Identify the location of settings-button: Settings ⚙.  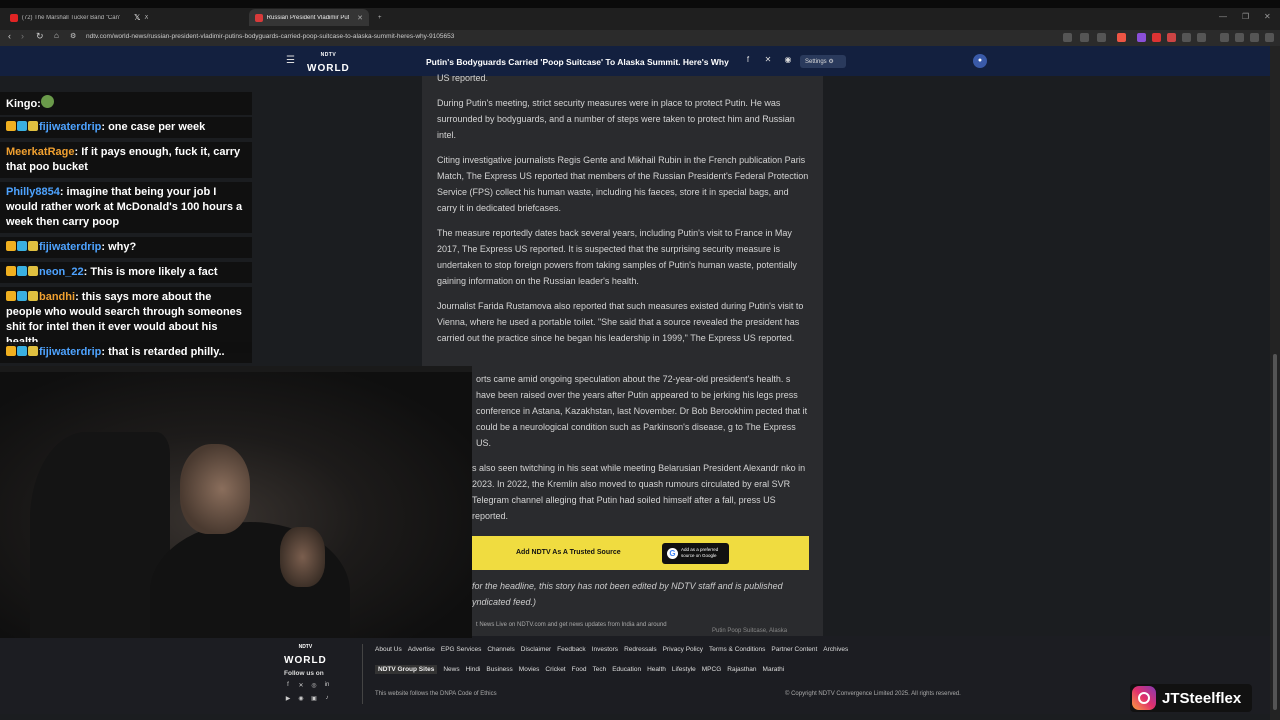
(823, 61).